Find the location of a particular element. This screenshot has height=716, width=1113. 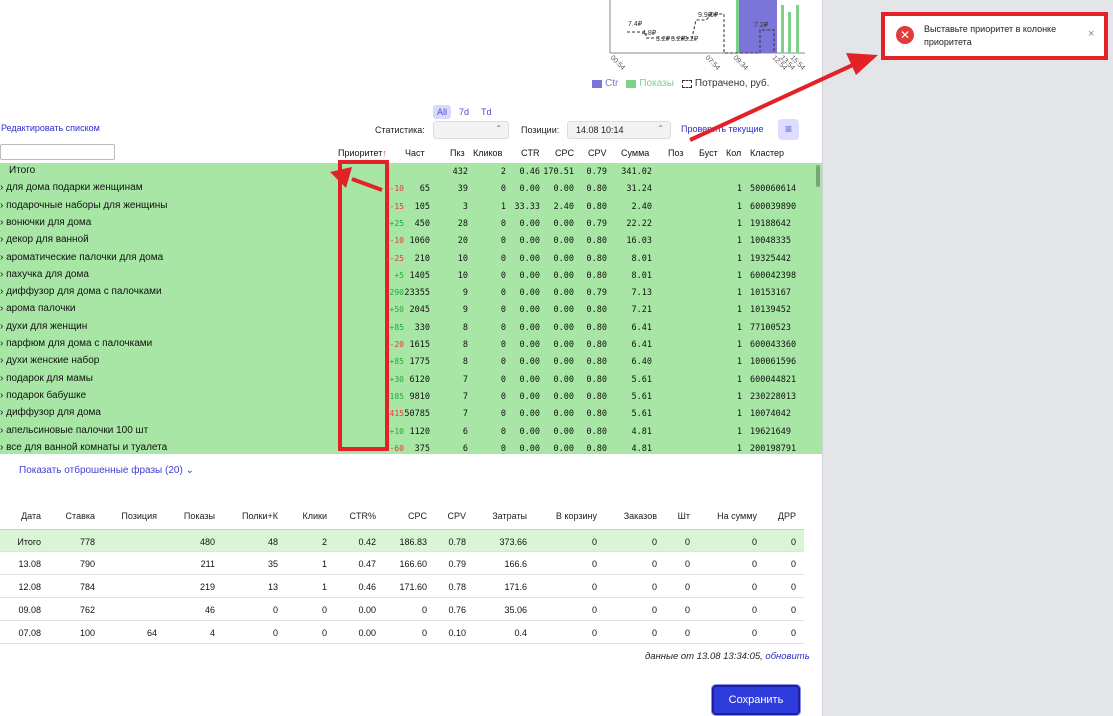

stats-col-header: Ставка is located at coordinates (80, 516).